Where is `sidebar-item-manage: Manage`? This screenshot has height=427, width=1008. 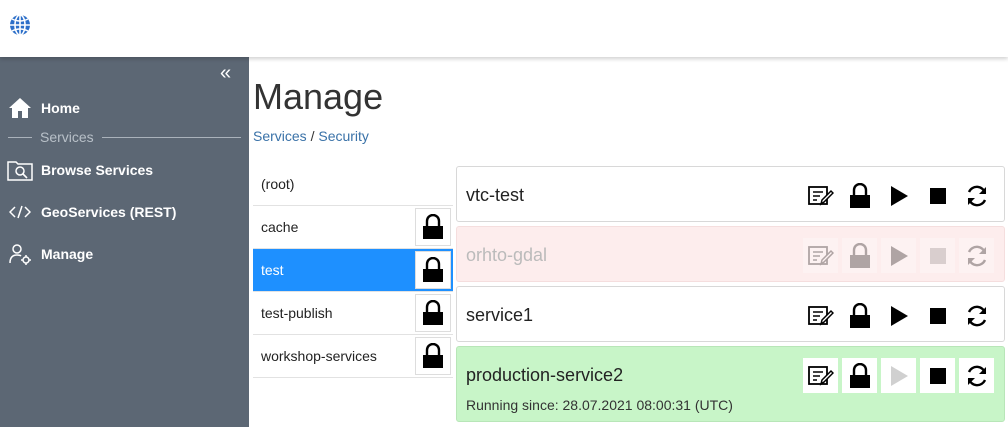
sidebar-item-manage: Manage is located at coordinates (124, 254).